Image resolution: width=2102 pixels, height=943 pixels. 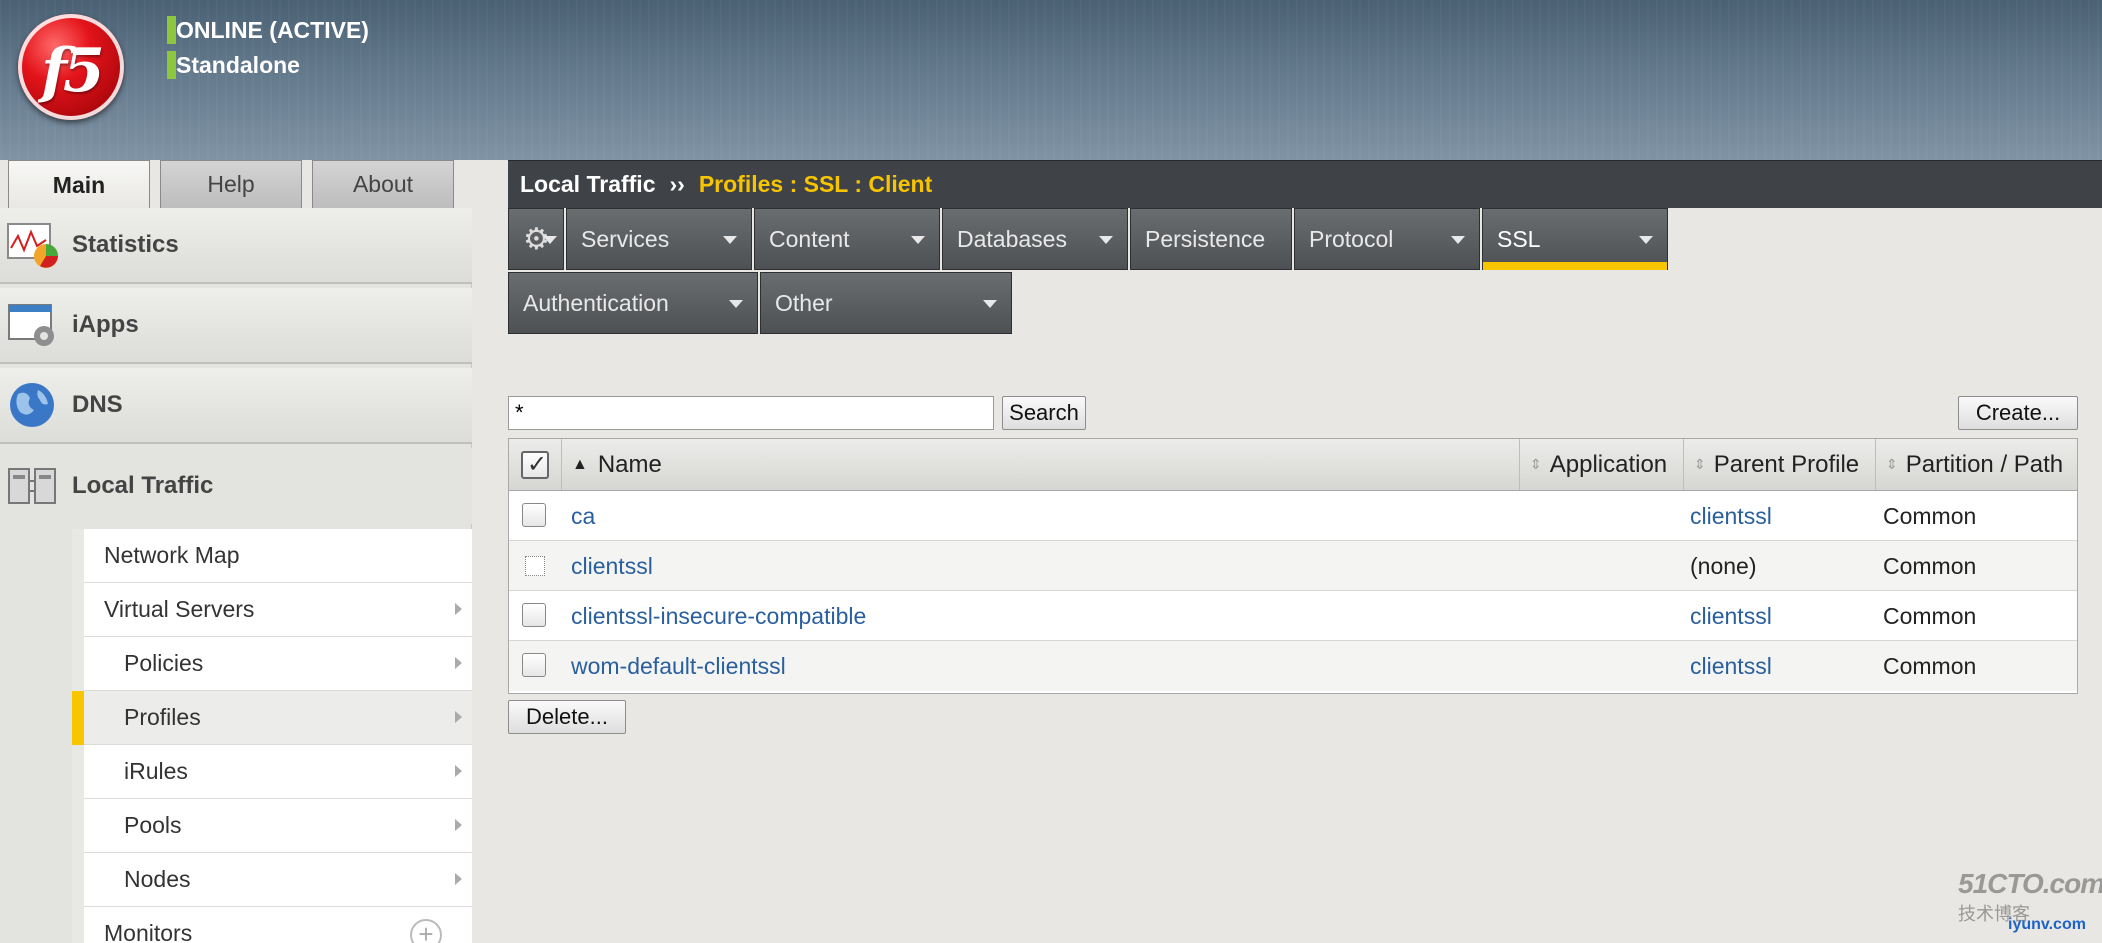 What do you see at coordinates (612, 566) in the screenshot?
I see `profile-name-link: clientssl` at bounding box center [612, 566].